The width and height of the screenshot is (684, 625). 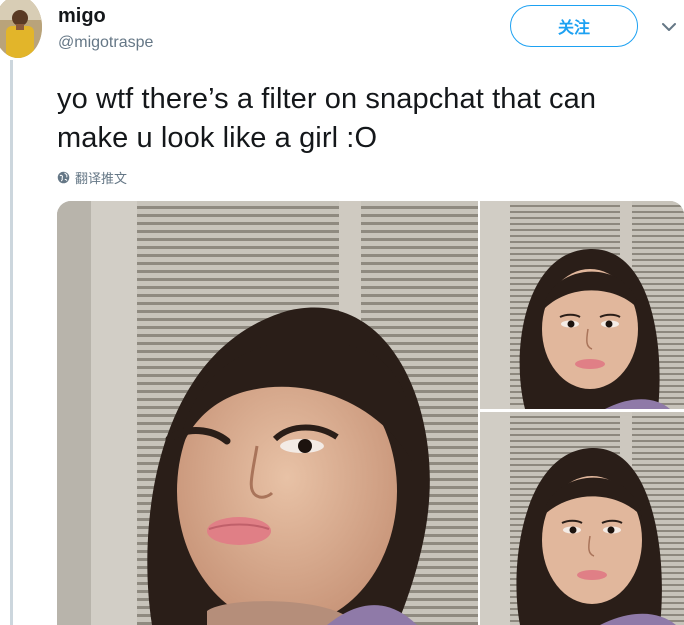 What do you see at coordinates (63, 177) in the screenshot?
I see `globe-icon` at bounding box center [63, 177].